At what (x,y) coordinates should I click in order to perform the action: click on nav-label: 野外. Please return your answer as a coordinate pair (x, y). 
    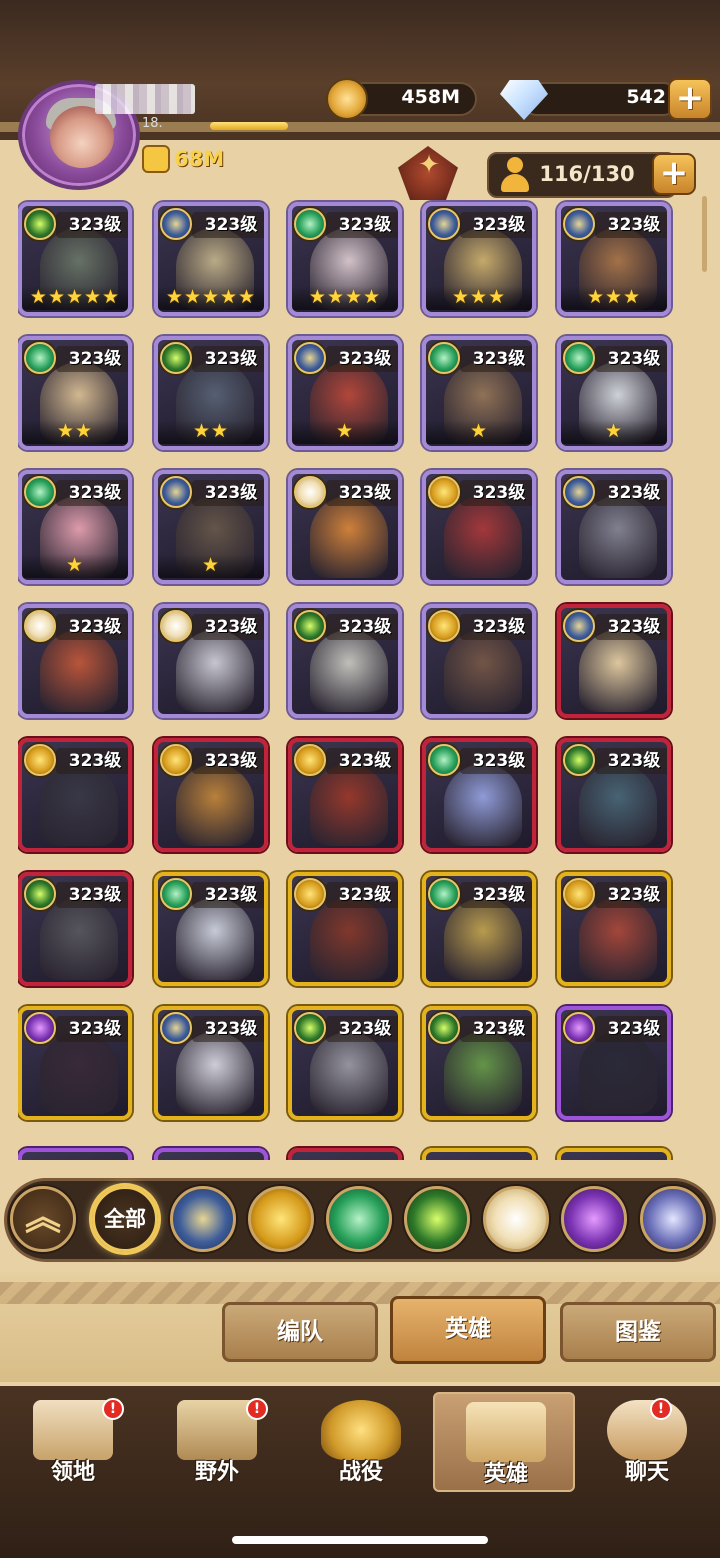
    Looking at the image, I should click on (216, 1472).